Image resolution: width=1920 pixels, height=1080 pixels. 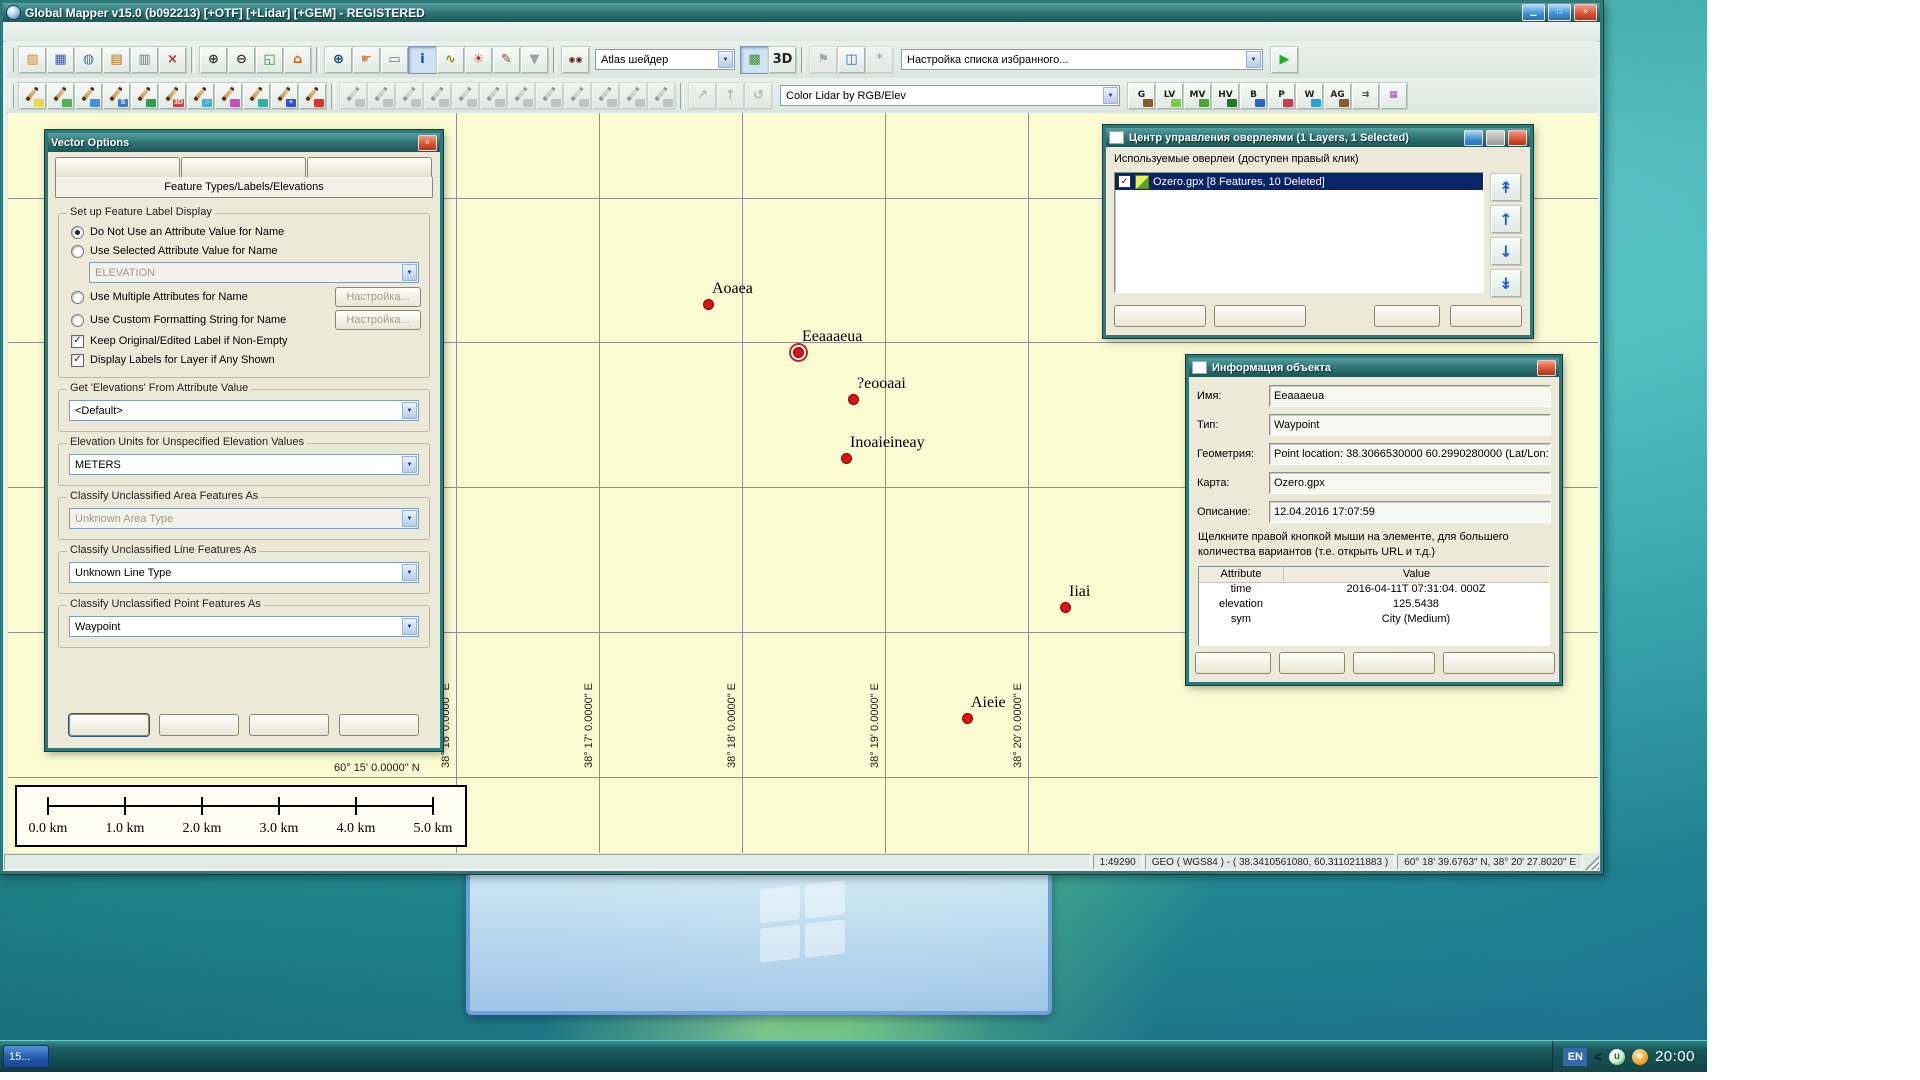 What do you see at coordinates (244, 464) in the screenshot?
I see `elevation-units-combo: METERS ▼` at bounding box center [244, 464].